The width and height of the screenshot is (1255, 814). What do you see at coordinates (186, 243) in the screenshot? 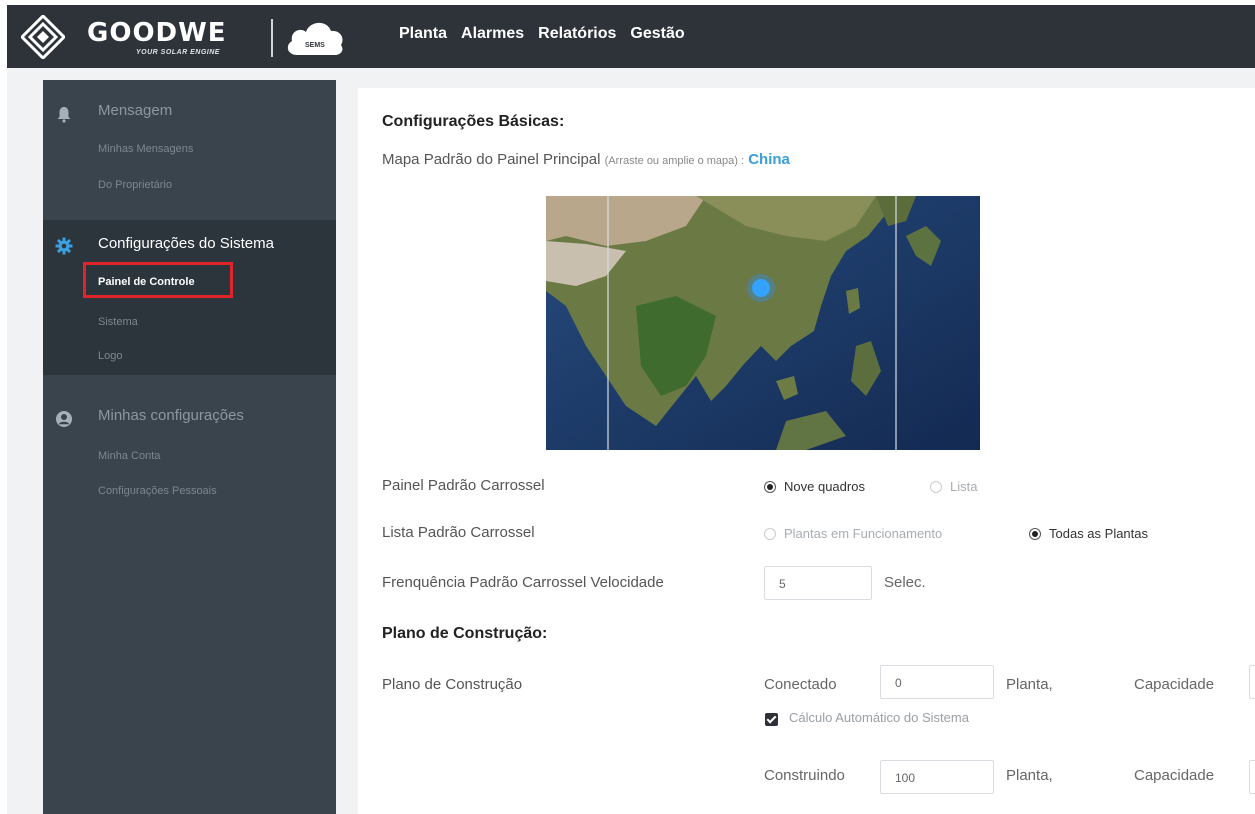
I see `sidebar-group-configuracoes-sistema: Configurações do Sistema` at bounding box center [186, 243].